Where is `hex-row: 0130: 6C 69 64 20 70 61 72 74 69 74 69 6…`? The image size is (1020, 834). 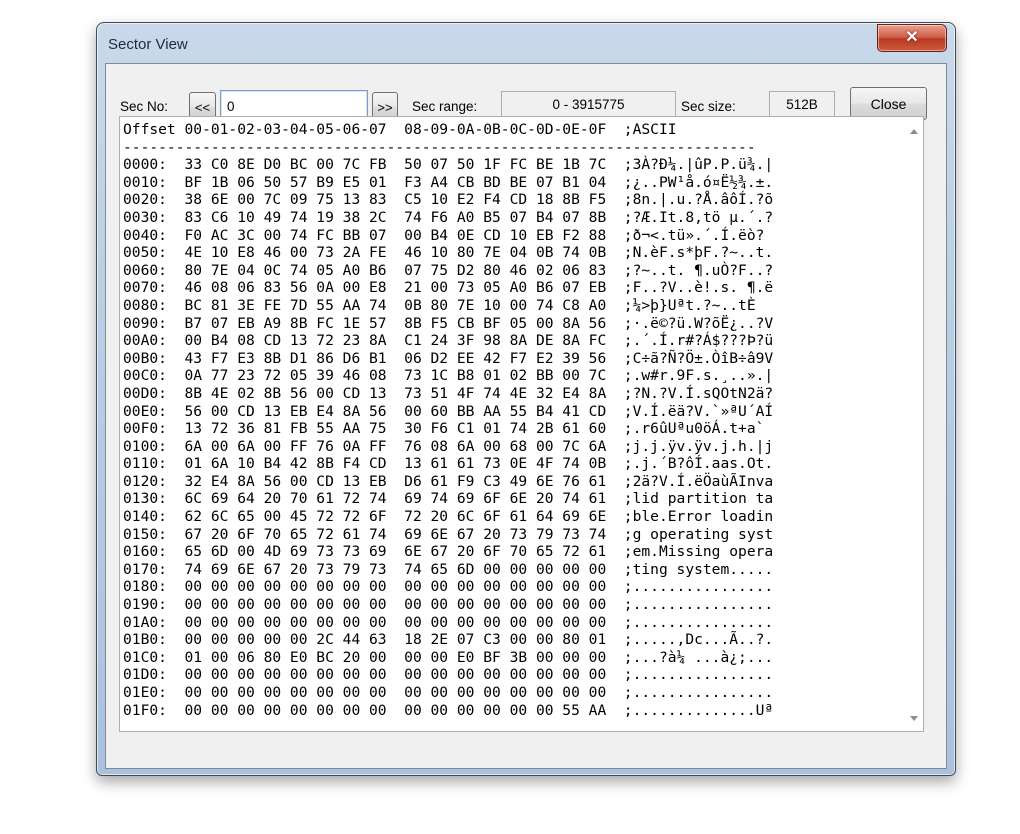
hex-row: 0130: 6C 69 64 20 70 61 72 74 69 74 69 6… is located at coordinates (448, 499).